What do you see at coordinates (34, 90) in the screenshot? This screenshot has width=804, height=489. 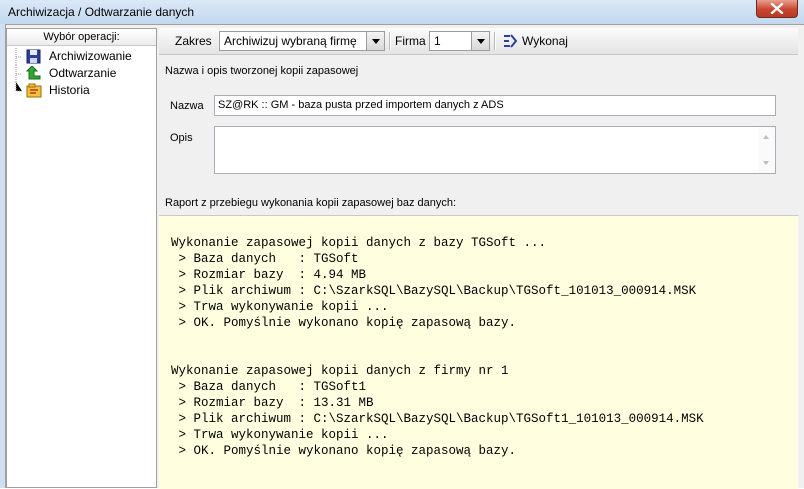 I see `history-folder-icon` at bounding box center [34, 90].